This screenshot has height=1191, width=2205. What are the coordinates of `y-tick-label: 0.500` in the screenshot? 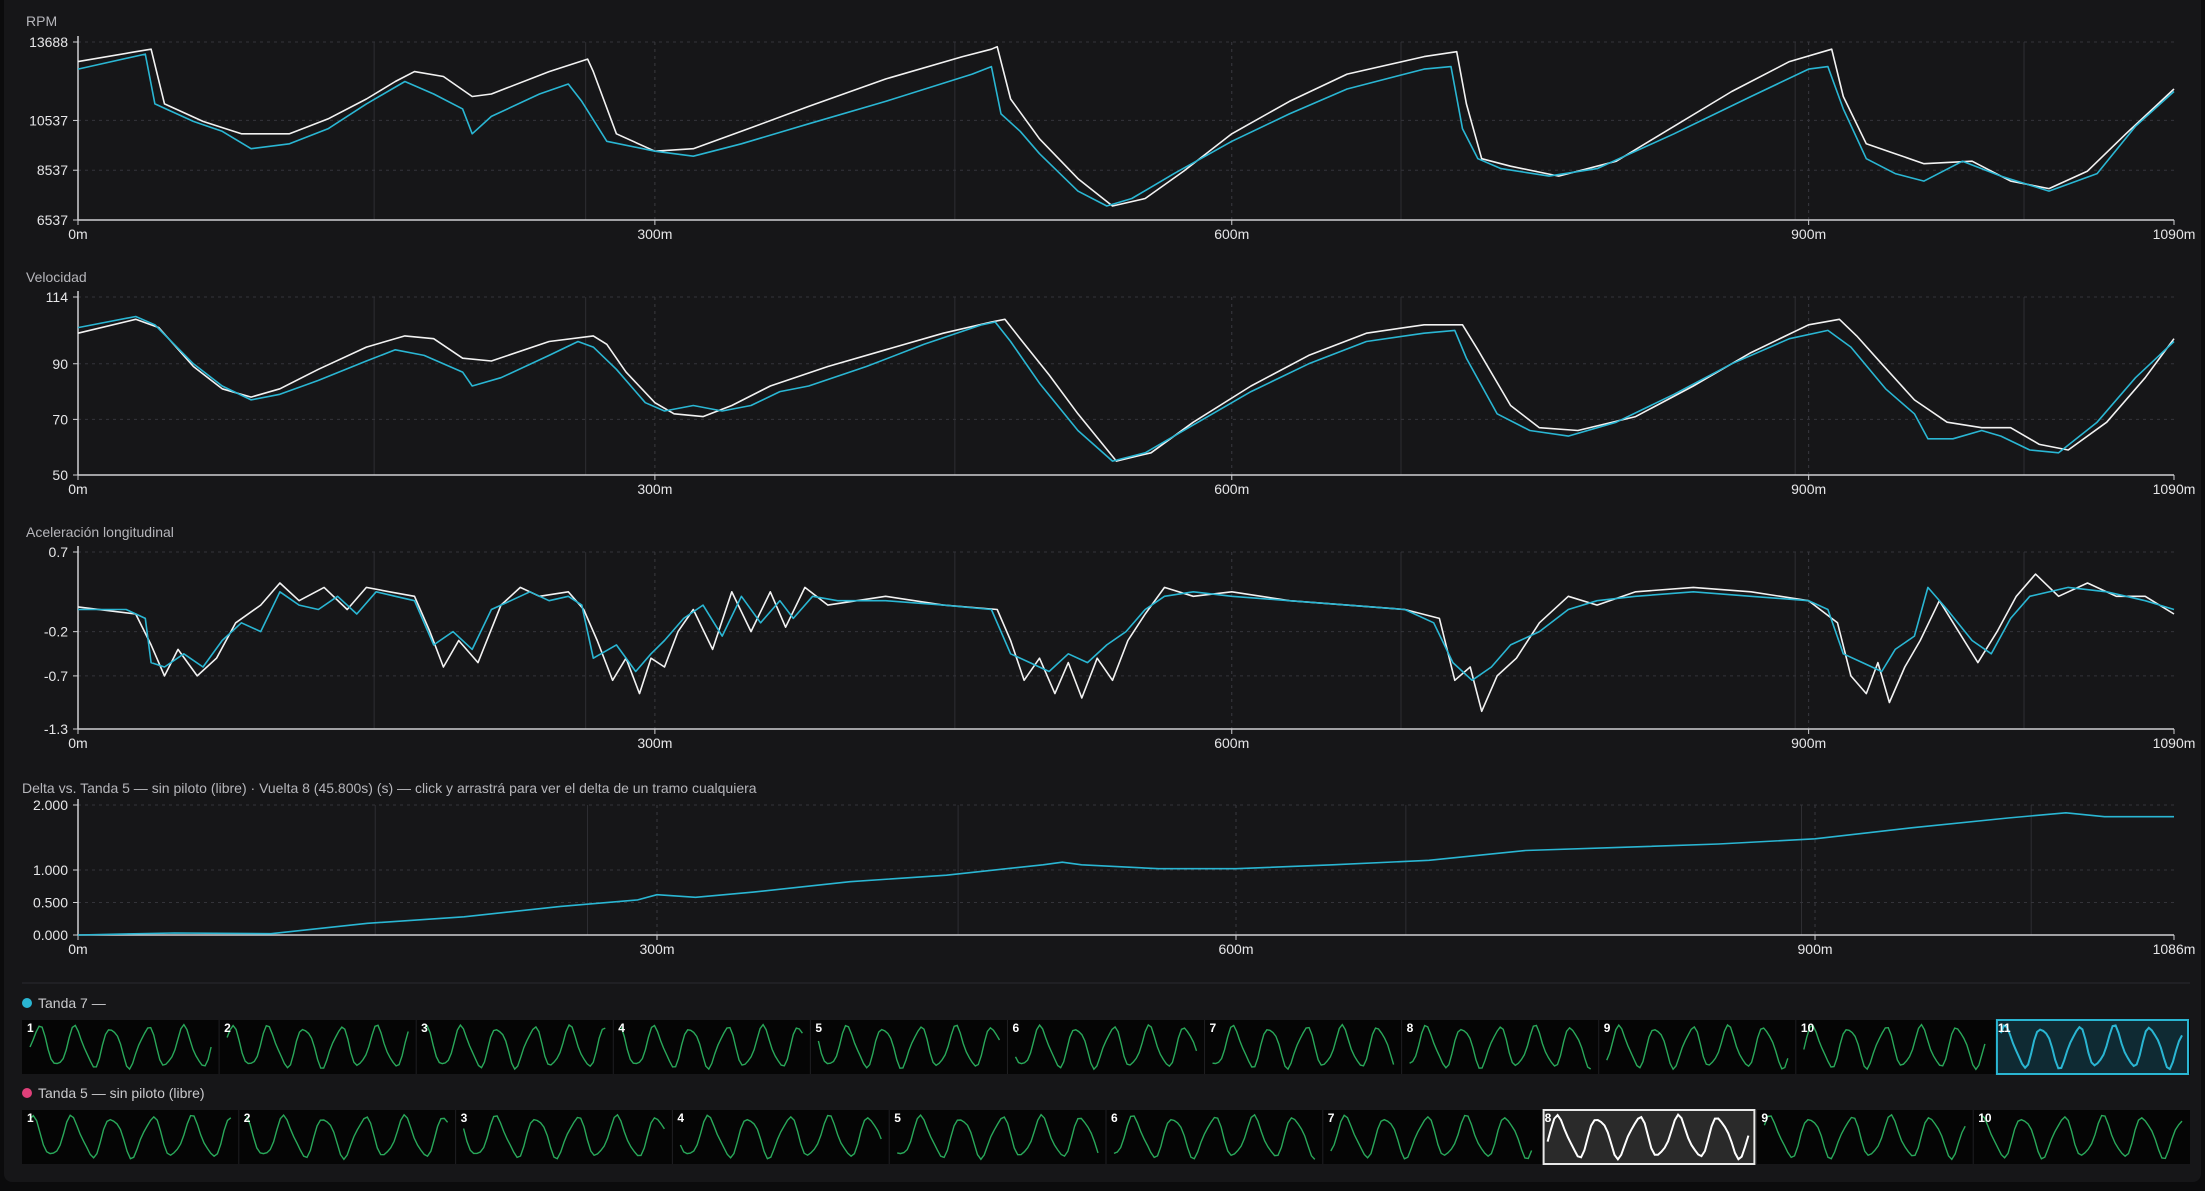 It's located at (50, 903).